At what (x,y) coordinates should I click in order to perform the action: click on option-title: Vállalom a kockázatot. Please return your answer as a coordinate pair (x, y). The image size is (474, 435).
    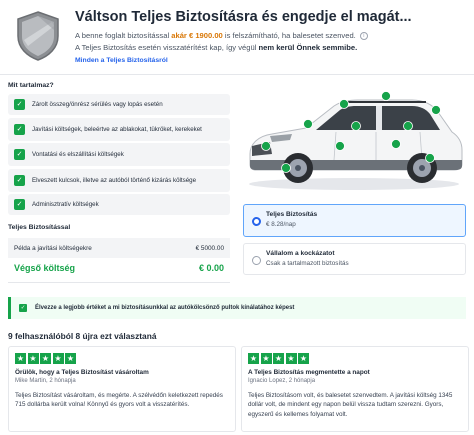
    Looking at the image, I should click on (300, 253).